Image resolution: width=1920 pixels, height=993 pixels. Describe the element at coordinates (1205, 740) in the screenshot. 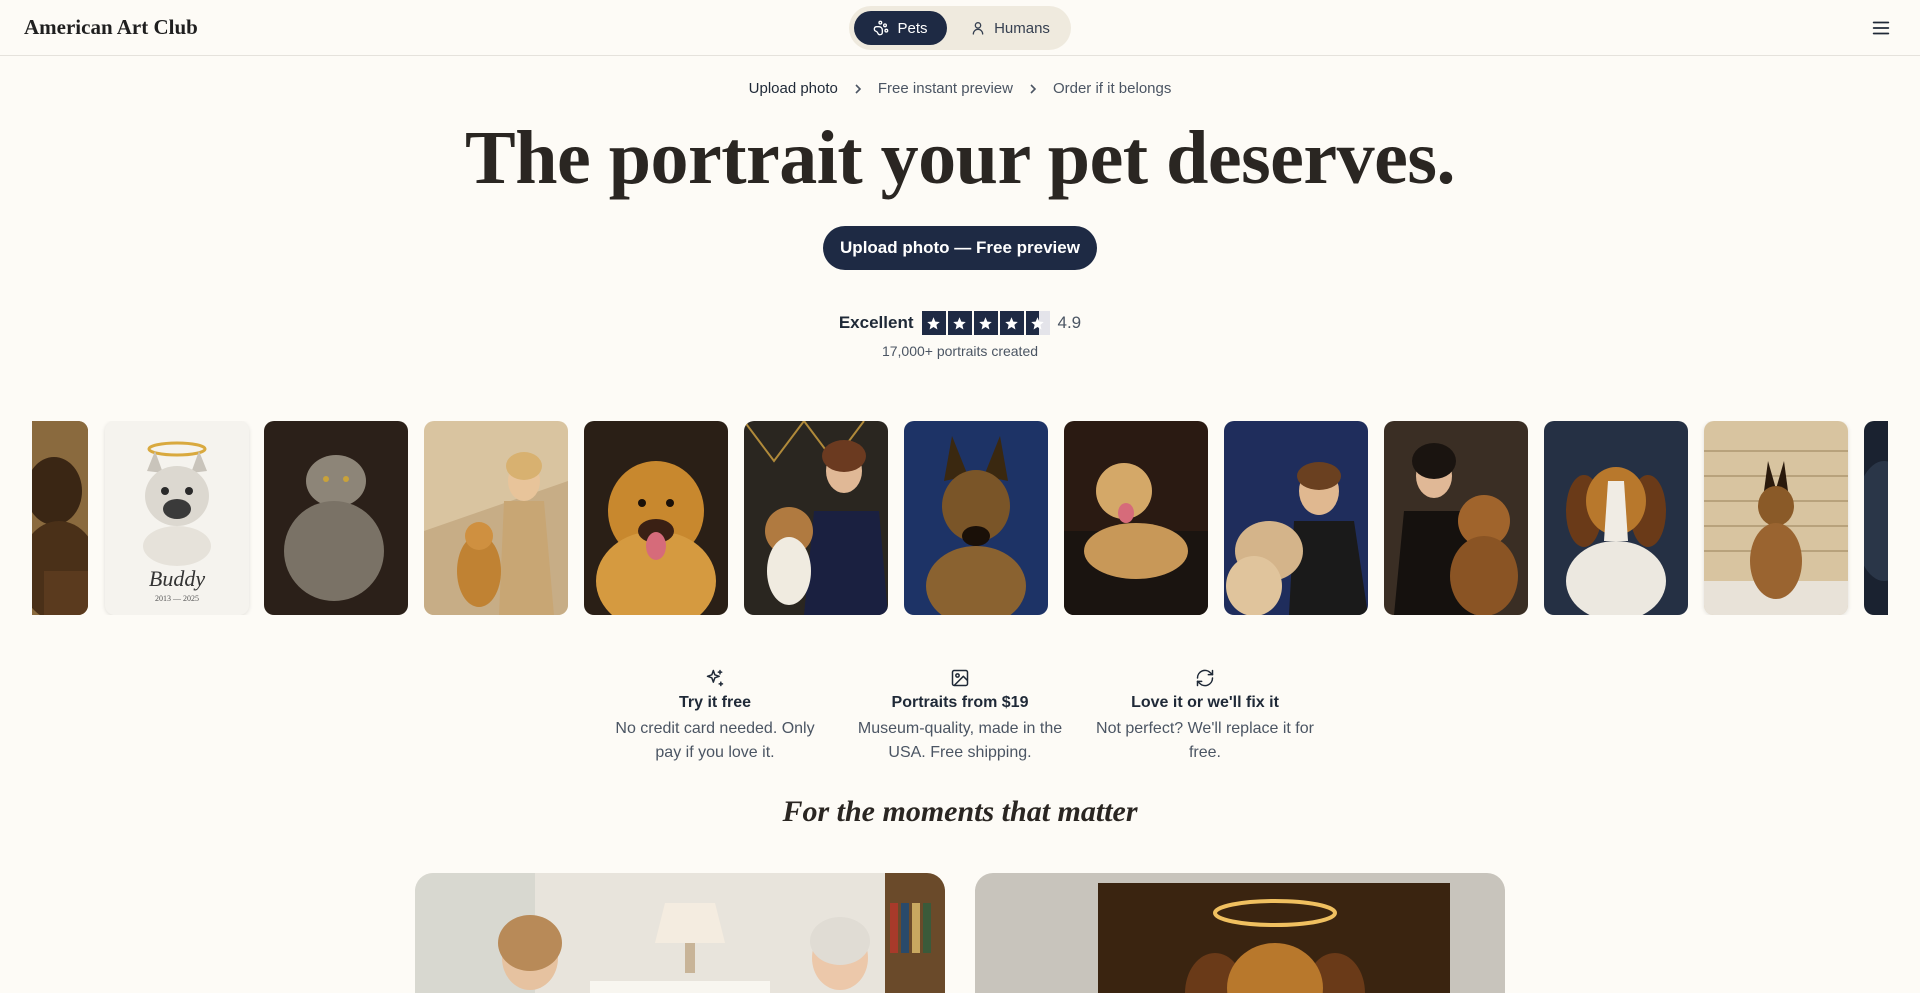

I see `feature-description: Not perfect? We'll replace it for free.` at that location.